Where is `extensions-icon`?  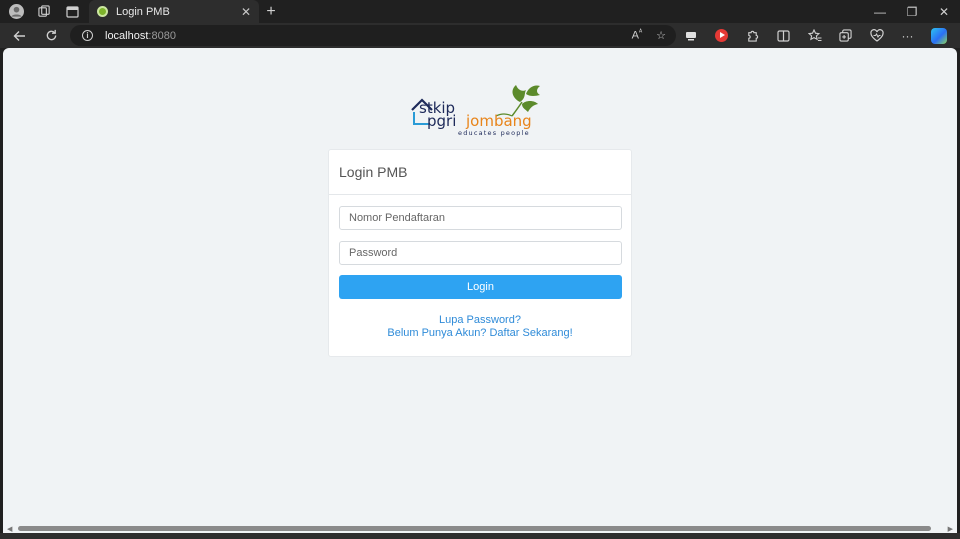
extensions-icon is located at coordinates (752, 35).